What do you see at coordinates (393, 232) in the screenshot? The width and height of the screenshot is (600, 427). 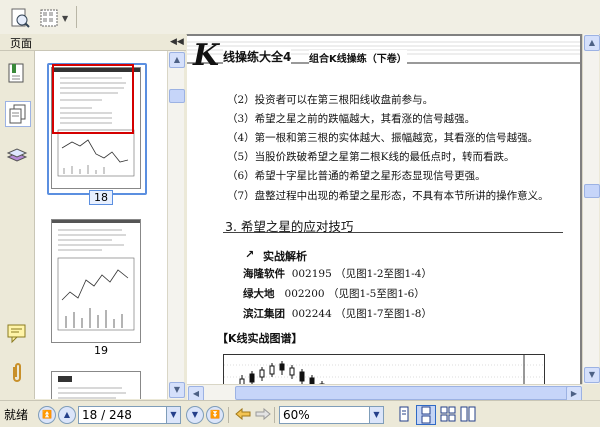 I see `section-divider` at bounding box center [393, 232].